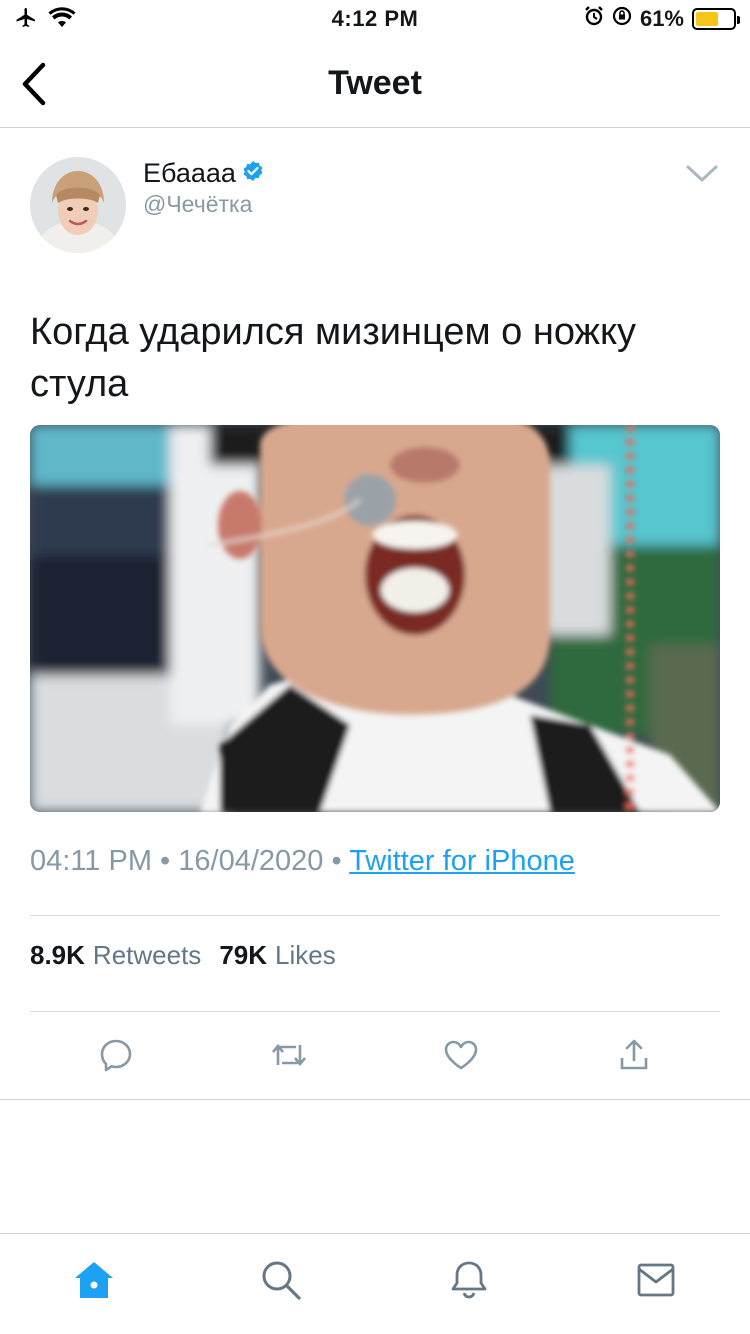 Image resolution: width=750 pixels, height=1334 pixels. I want to click on likes-label: Likes, so click(305, 955).